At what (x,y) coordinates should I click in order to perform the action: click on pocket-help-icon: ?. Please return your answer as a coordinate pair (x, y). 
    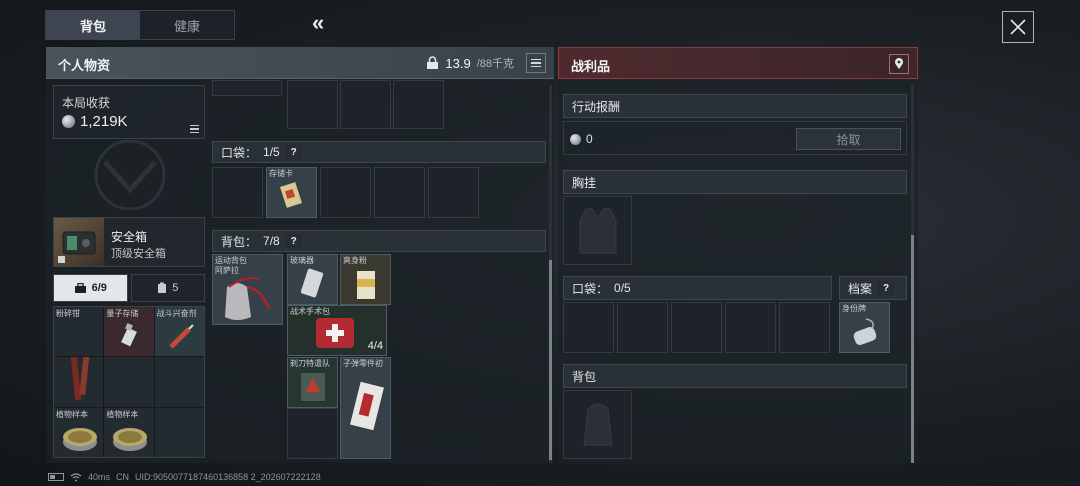
    Looking at the image, I should click on (293, 152).